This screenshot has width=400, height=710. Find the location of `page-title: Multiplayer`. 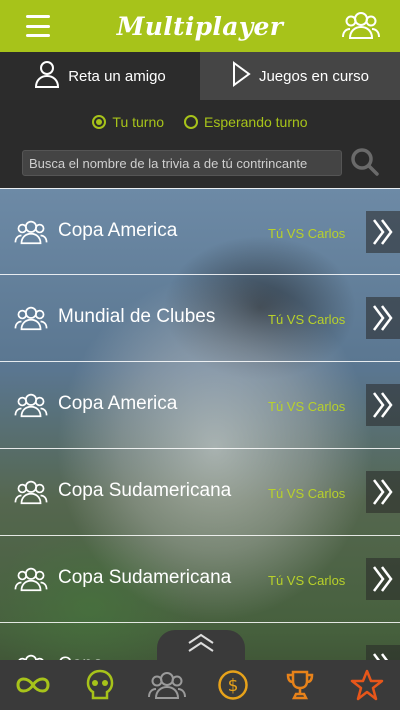

page-title: Multiplayer is located at coordinates (200, 26).